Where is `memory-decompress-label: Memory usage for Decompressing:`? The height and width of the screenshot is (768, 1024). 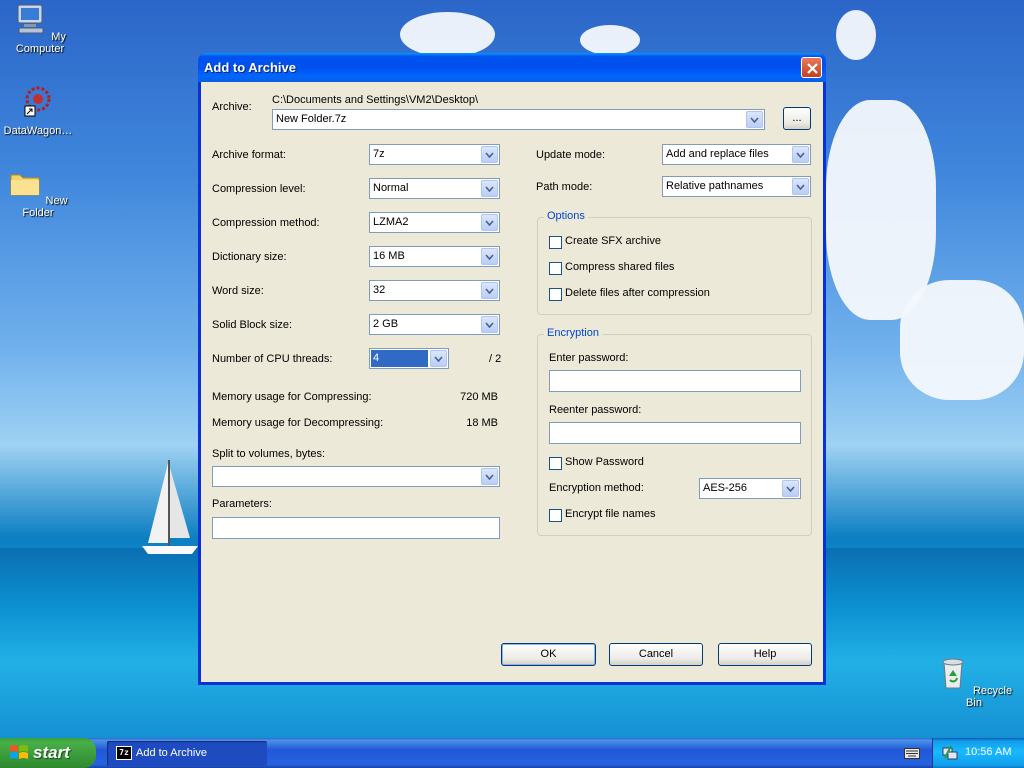
memory-decompress-label: Memory usage for Decompressing: is located at coordinates (298, 423).